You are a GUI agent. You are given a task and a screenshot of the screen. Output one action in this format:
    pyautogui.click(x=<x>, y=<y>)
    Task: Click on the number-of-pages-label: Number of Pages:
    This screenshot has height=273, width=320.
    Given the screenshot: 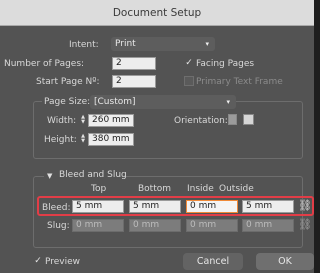 What is the action you would take?
    pyautogui.click(x=44, y=64)
    